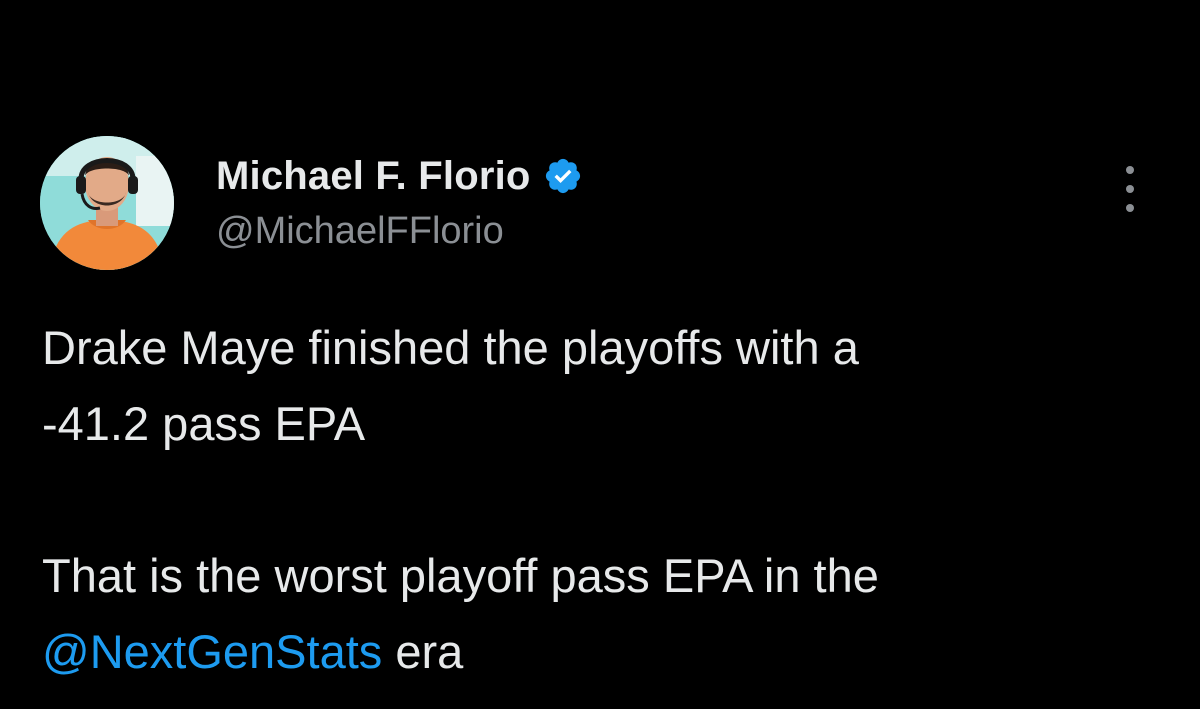  I want to click on display-name-row: Michael F. Florio, so click(399, 176).